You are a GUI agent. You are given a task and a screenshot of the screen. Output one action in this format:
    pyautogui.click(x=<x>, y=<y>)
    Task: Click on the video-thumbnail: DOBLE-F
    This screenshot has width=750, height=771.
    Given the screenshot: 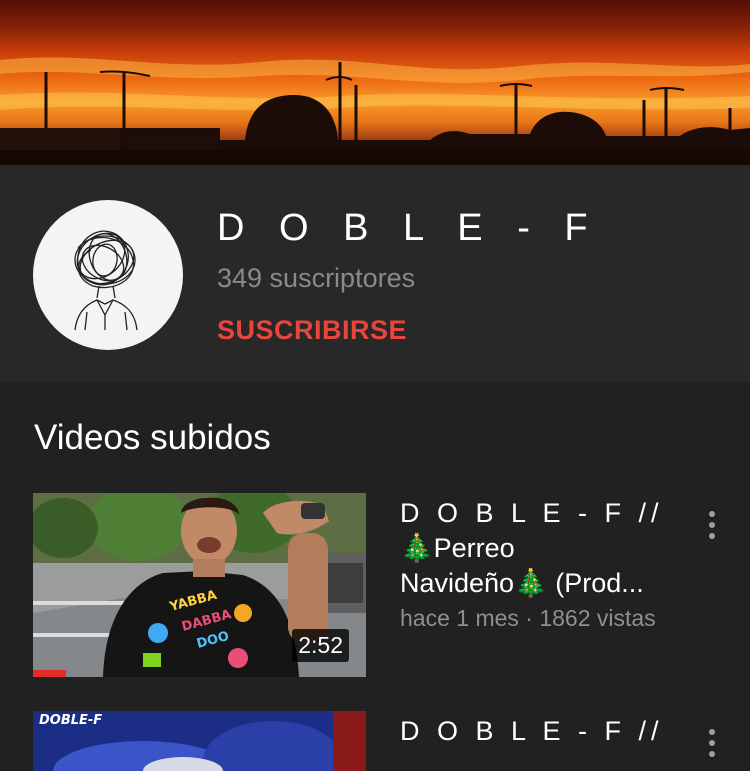 What is the action you would take?
    pyautogui.click(x=199, y=741)
    